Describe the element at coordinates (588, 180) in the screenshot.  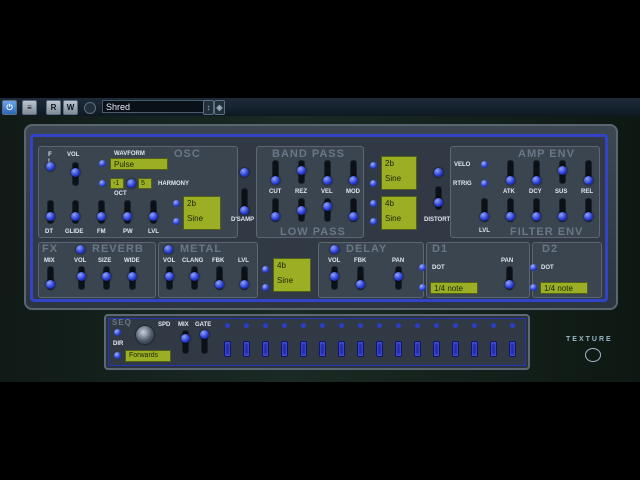
I see `rel-knob` at that location.